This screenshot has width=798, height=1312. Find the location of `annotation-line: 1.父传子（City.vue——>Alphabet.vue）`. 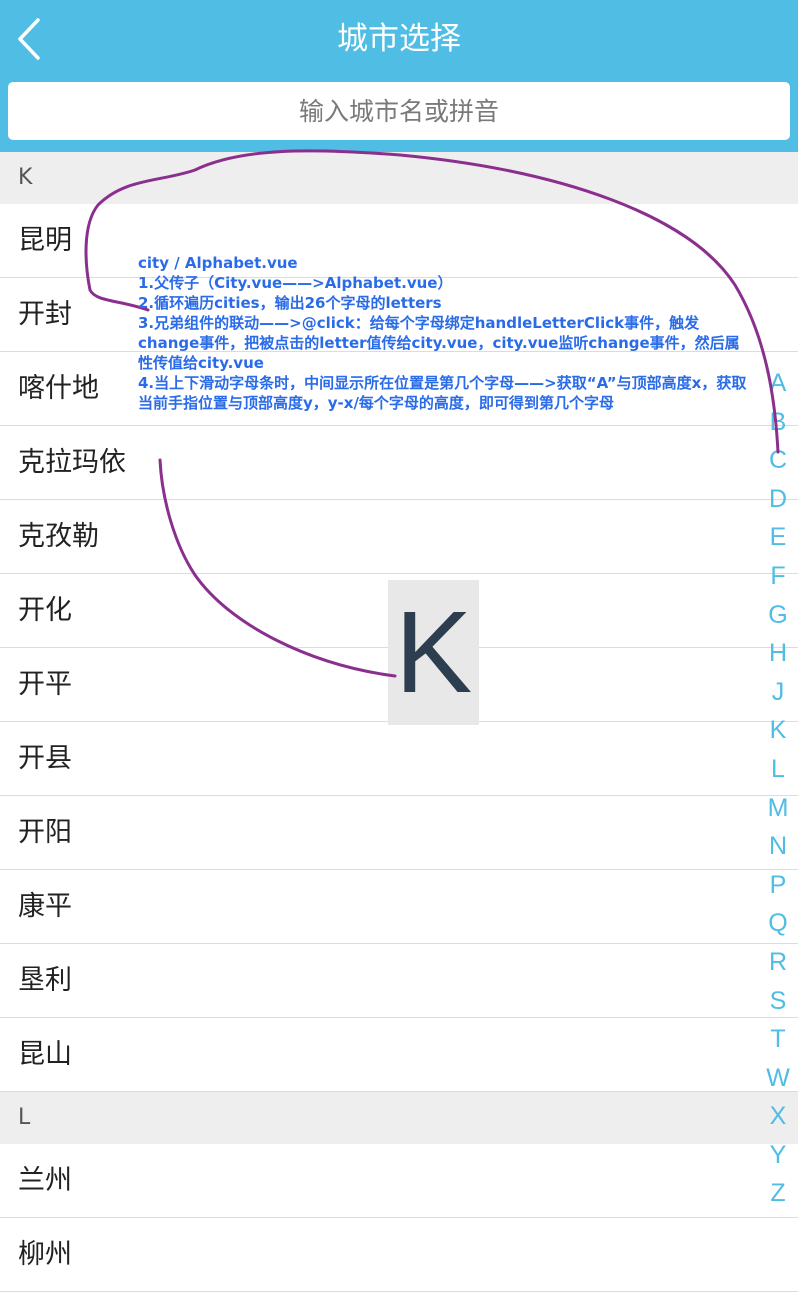

annotation-line: 1.父传子（City.vue——>Alphabet.vue） is located at coordinates (295, 283).